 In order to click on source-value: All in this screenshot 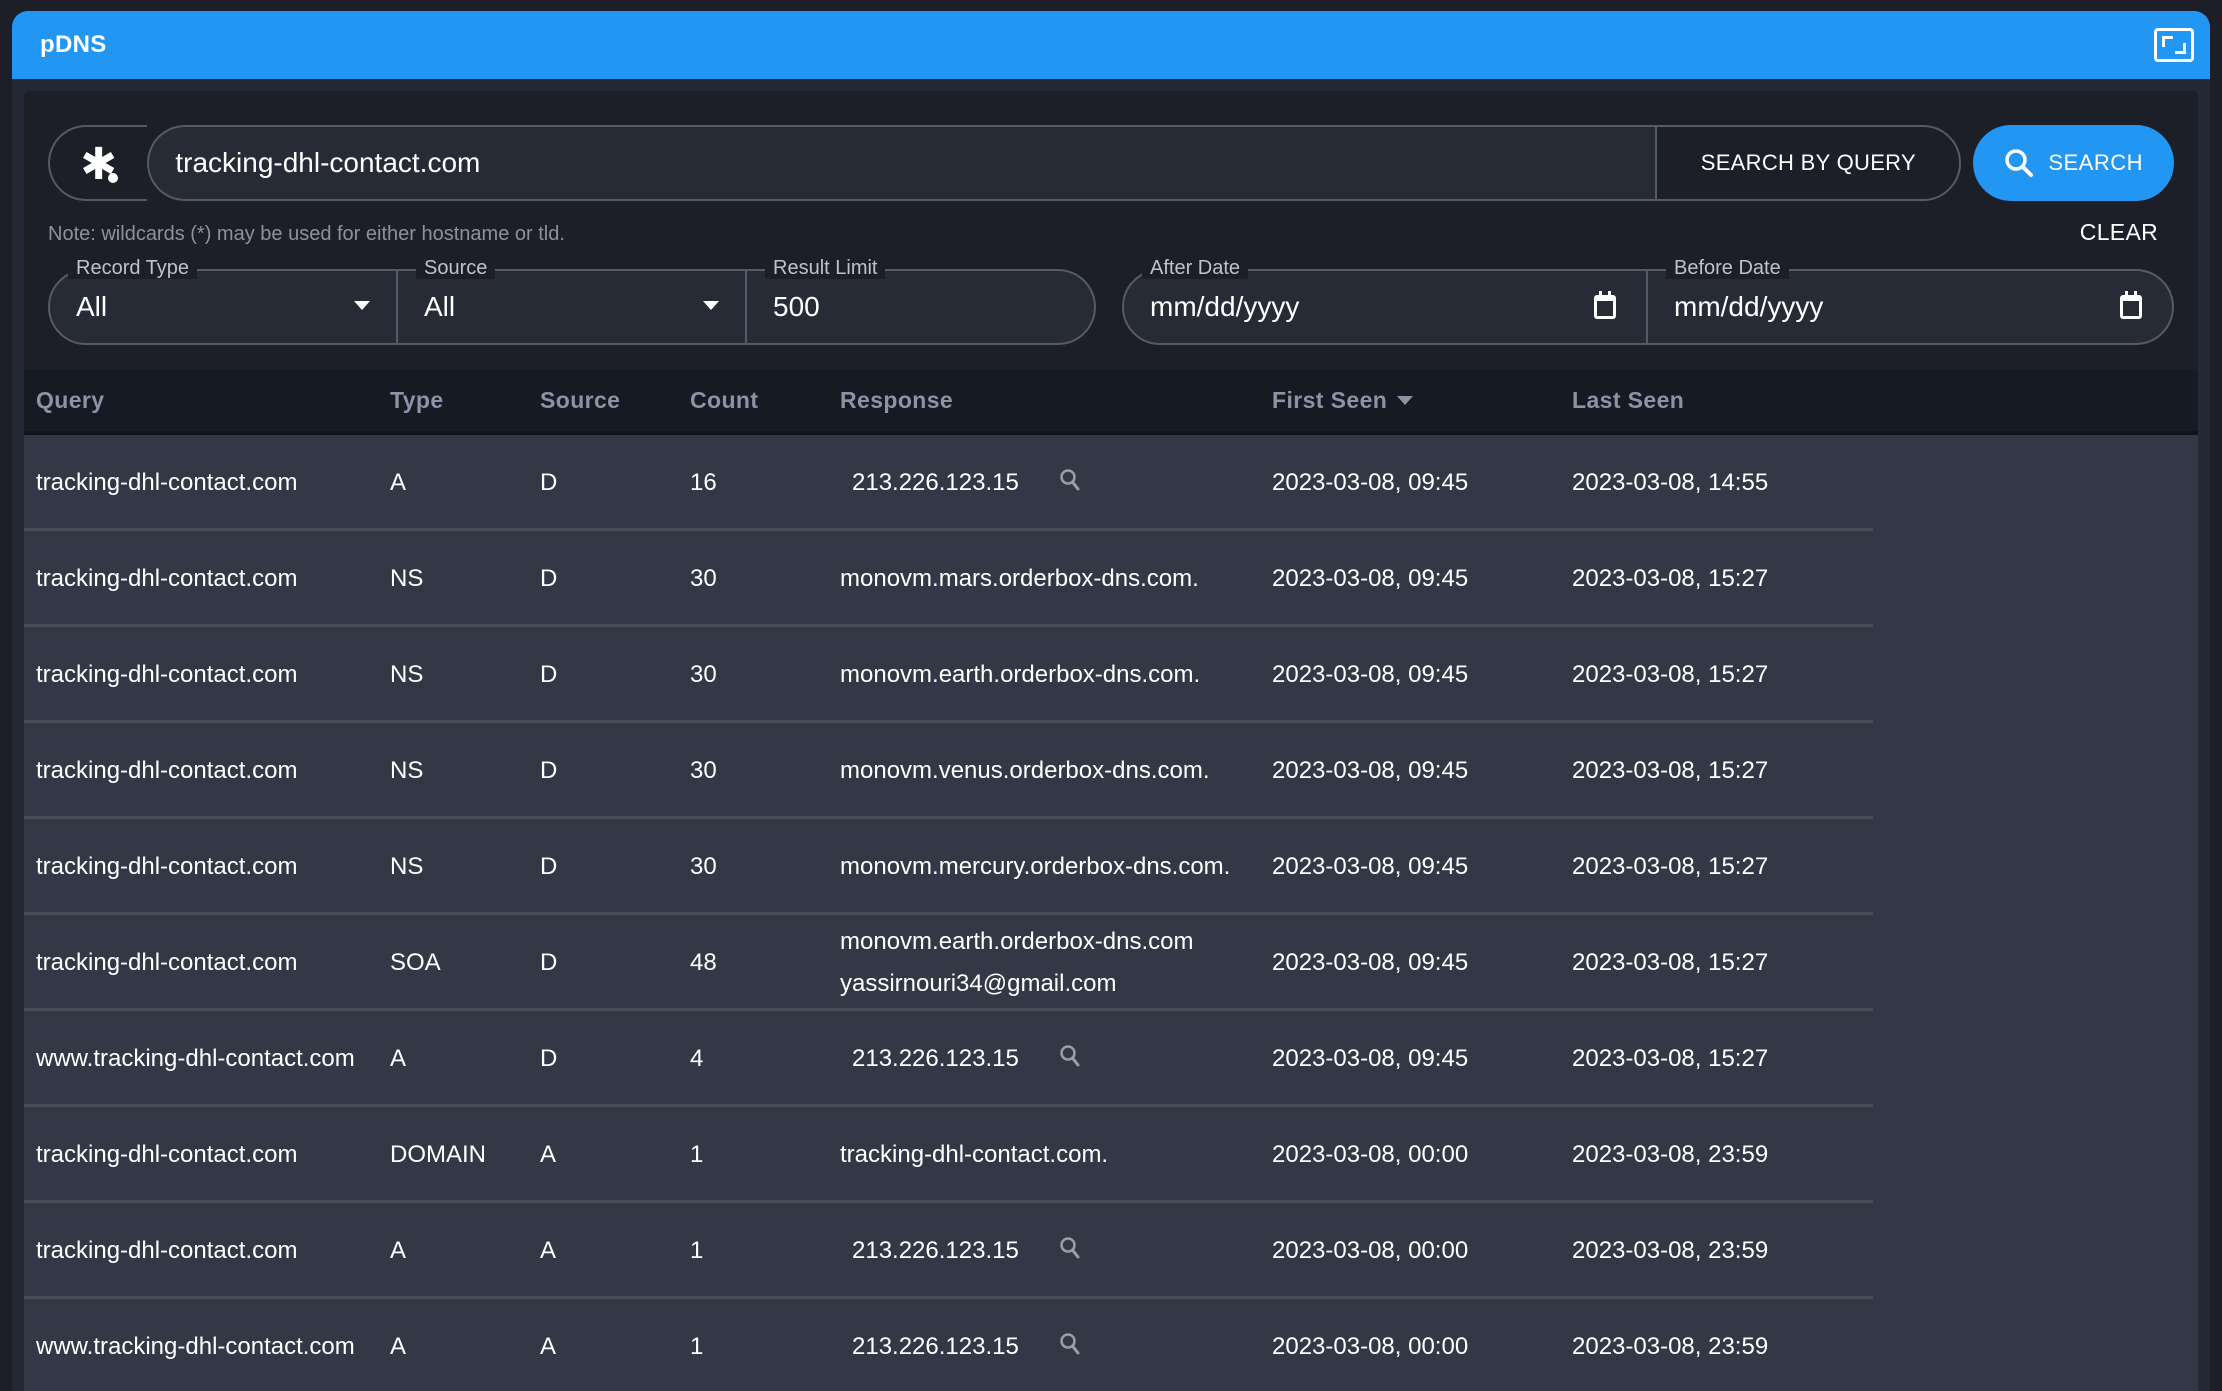, I will do `click(440, 306)`.